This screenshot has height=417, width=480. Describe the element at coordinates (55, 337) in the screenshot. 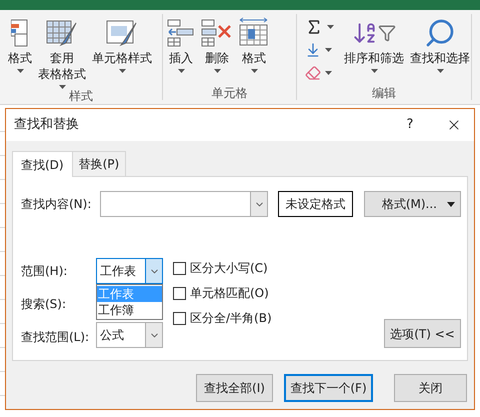

I see `field-label: 查找范围(L):` at that location.